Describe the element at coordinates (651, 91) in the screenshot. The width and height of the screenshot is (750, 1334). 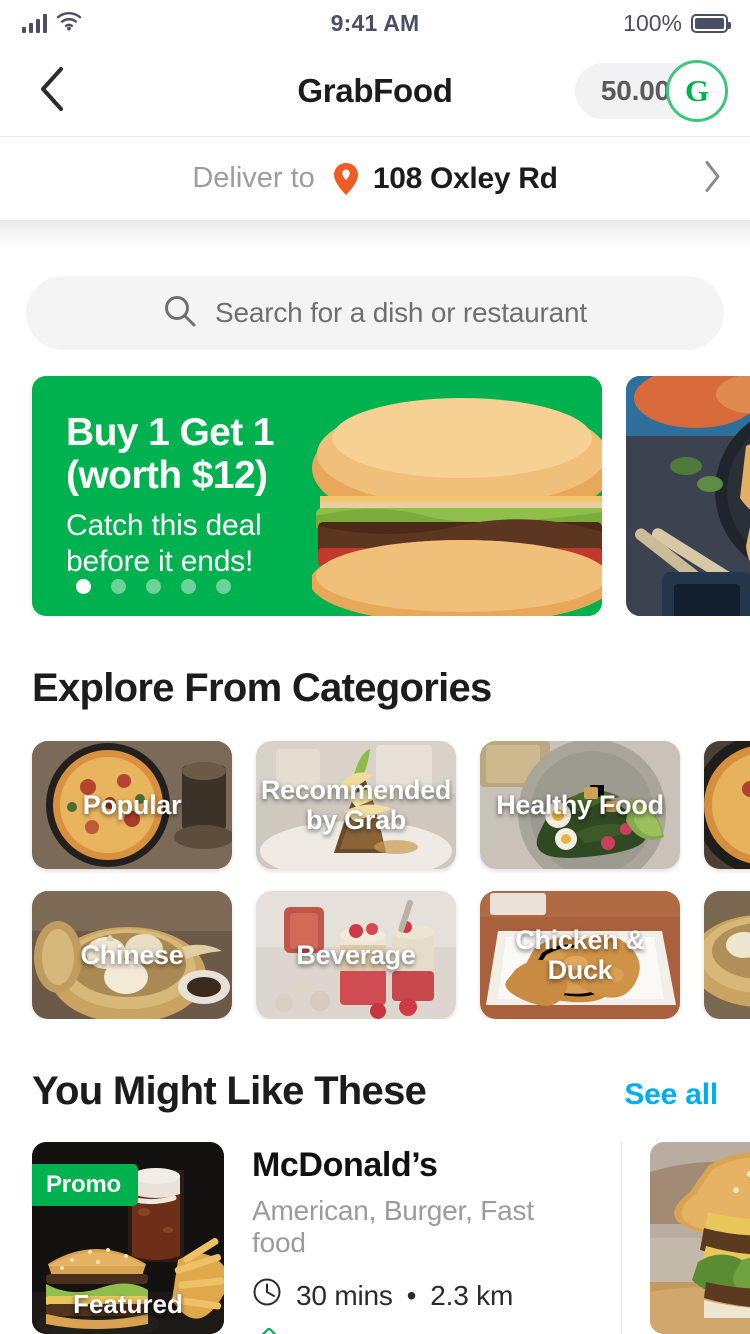
I see `wallet-button: 50.00 G` at that location.